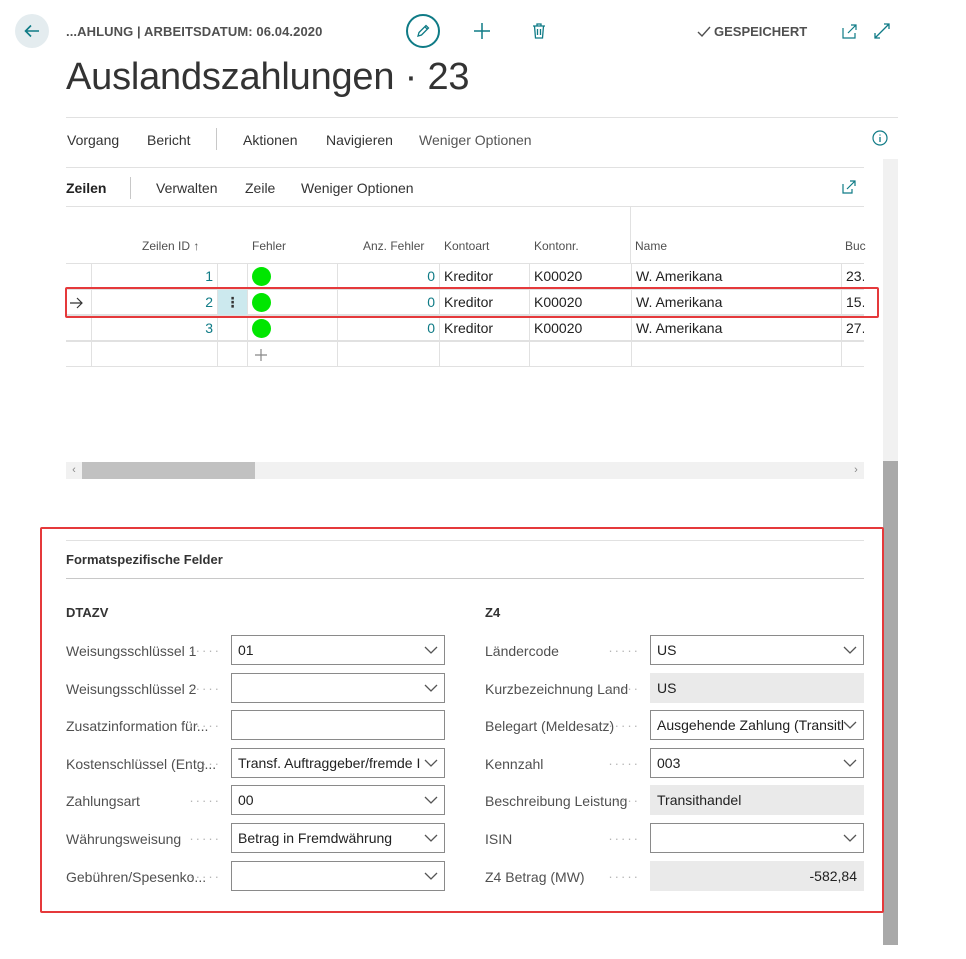 The image size is (966, 959). What do you see at coordinates (338, 800) in the screenshot?
I see `field-dropdown: 00` at bounding box center [338, 800].